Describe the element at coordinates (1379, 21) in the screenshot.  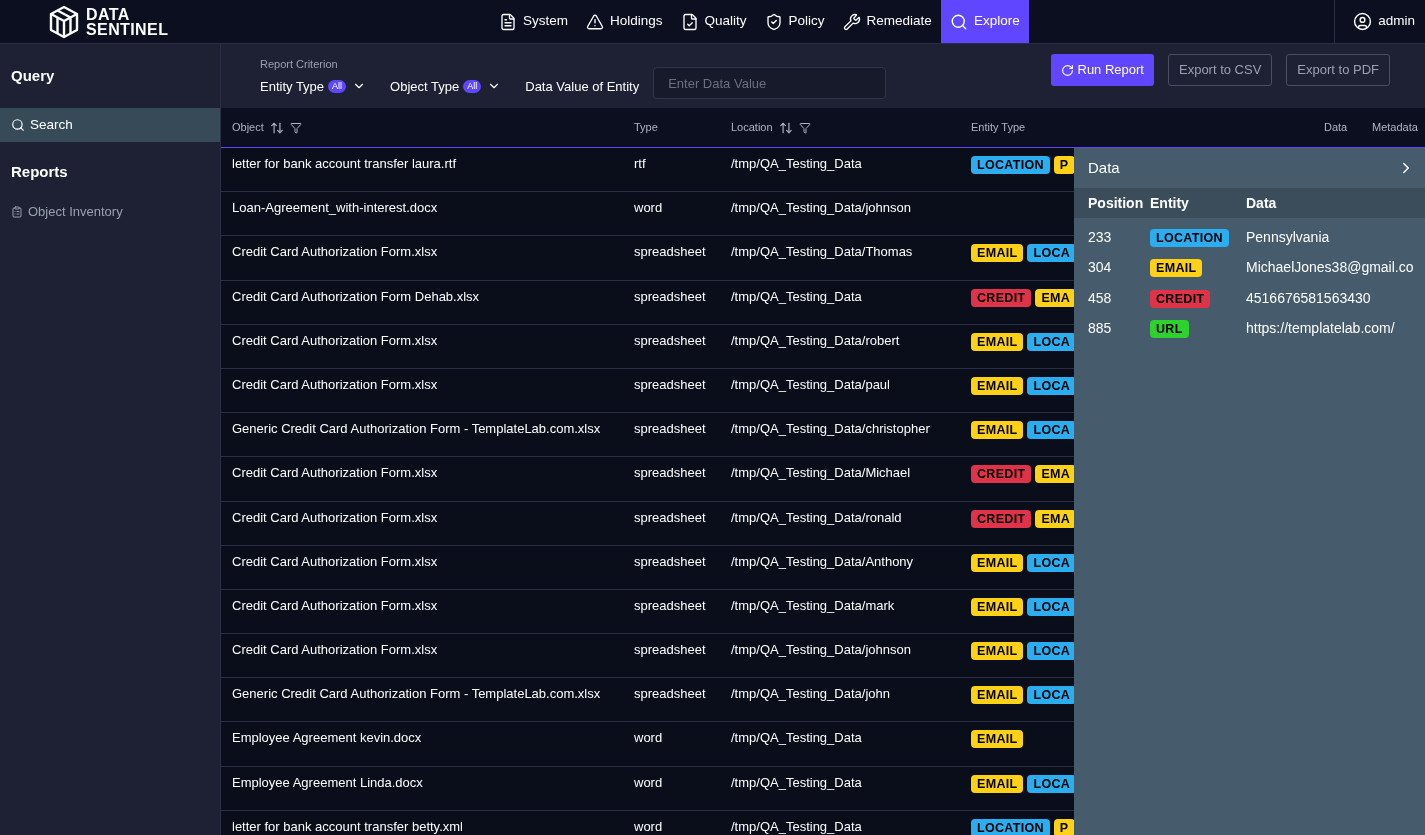
I see `user-menu: admin` at that location.